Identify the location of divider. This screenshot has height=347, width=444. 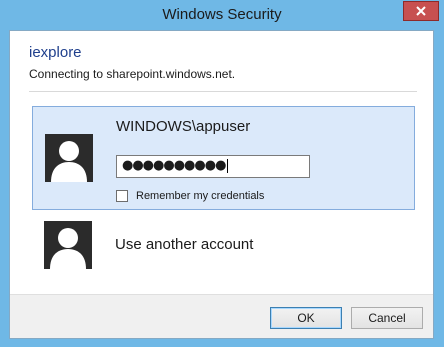
(223, 91).